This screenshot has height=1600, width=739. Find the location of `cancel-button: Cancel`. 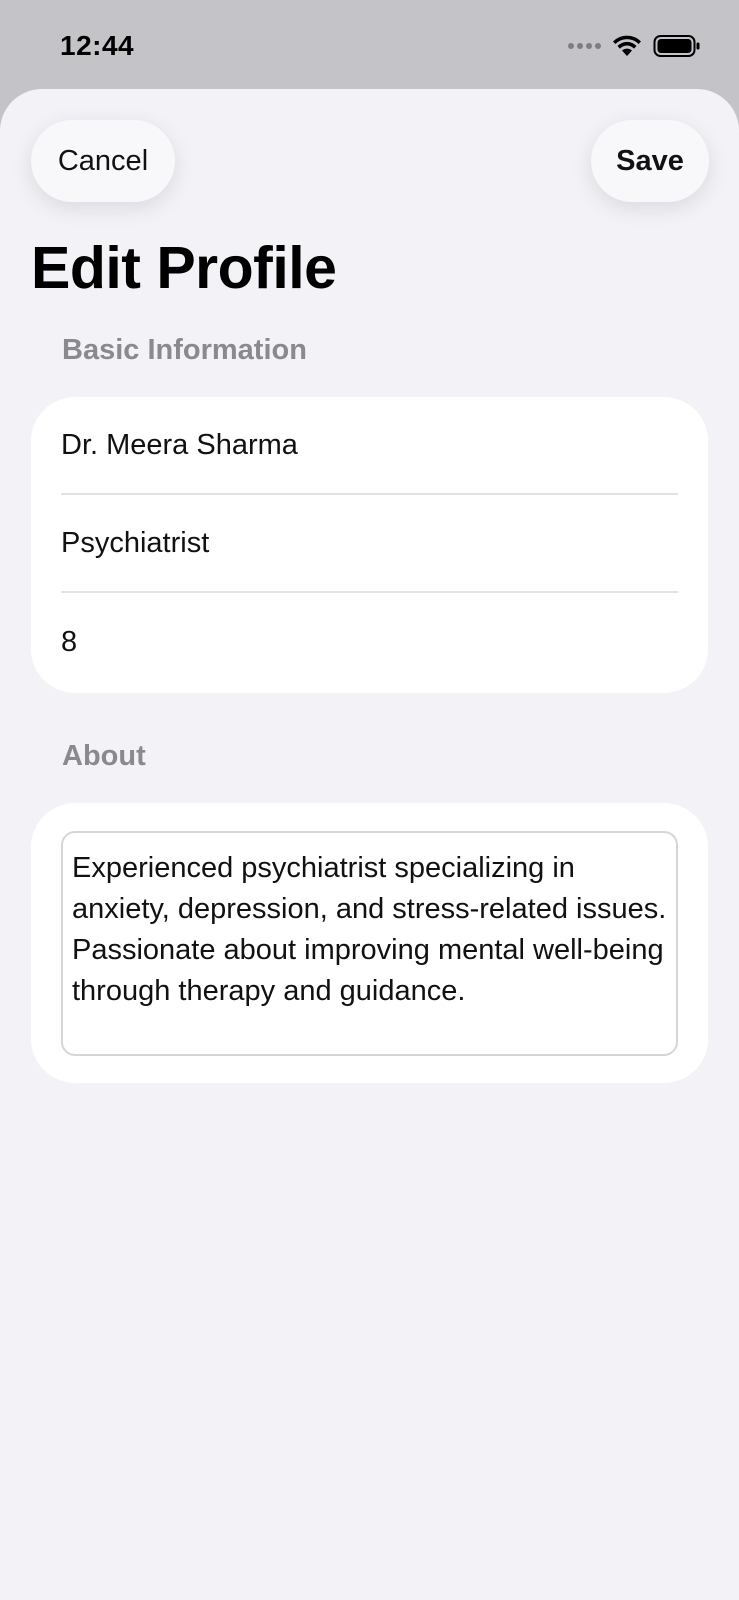

cancel-button: Cancel is located at coordinates (103, 161).